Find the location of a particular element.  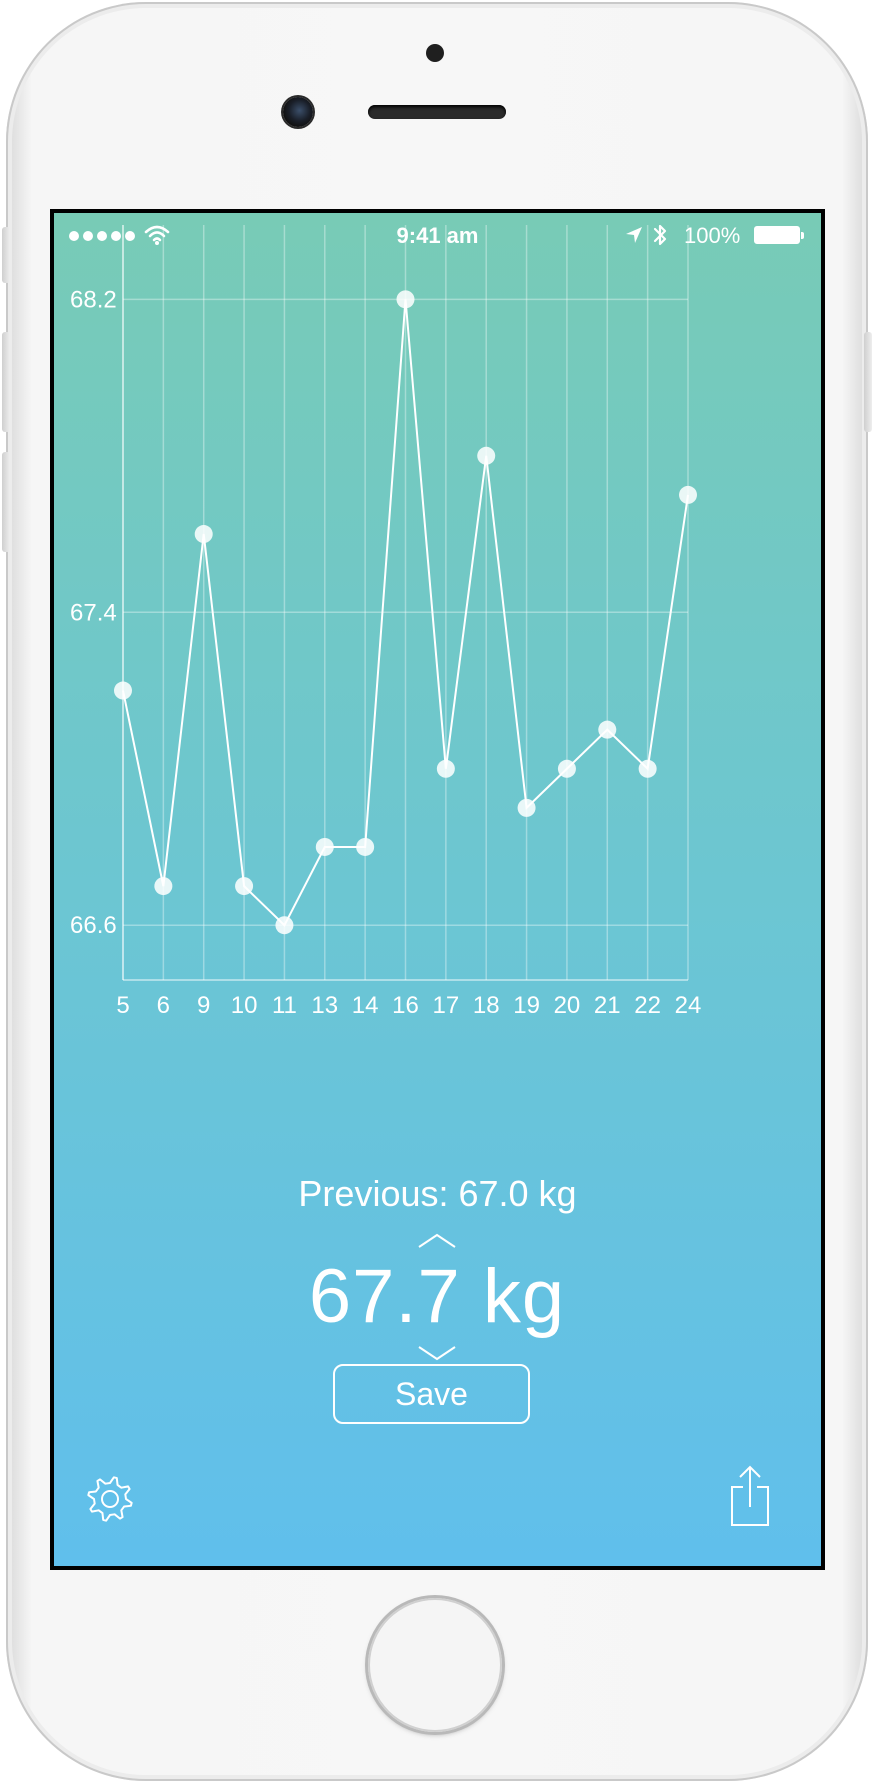

proximity-sensor is located at coordinates (435, 53).